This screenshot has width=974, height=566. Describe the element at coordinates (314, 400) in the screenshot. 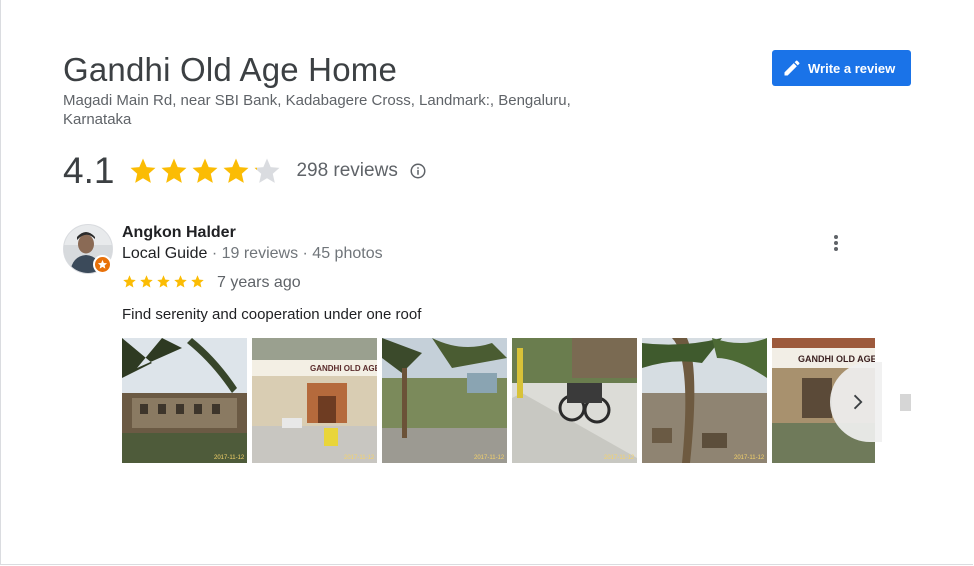

I see `review-photo-2: GANDHI OLD AGE H 2017-11-12` at that location.